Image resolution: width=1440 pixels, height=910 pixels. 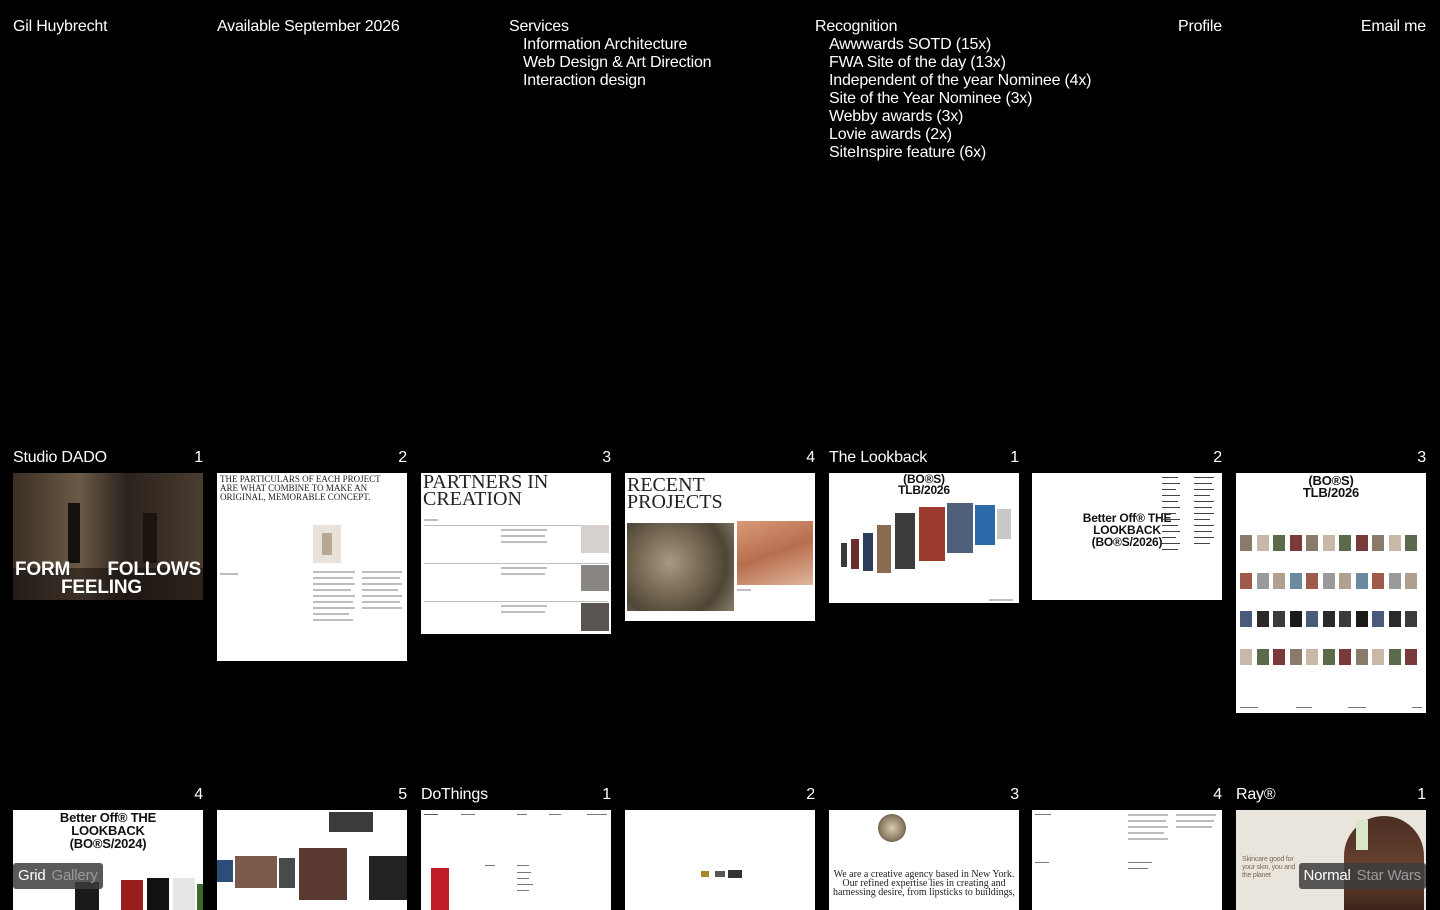 What do you see at coordinates (605, 44) in the screenshot?
I see `service-item: Information Architecture` at bounding box center [605, 44].